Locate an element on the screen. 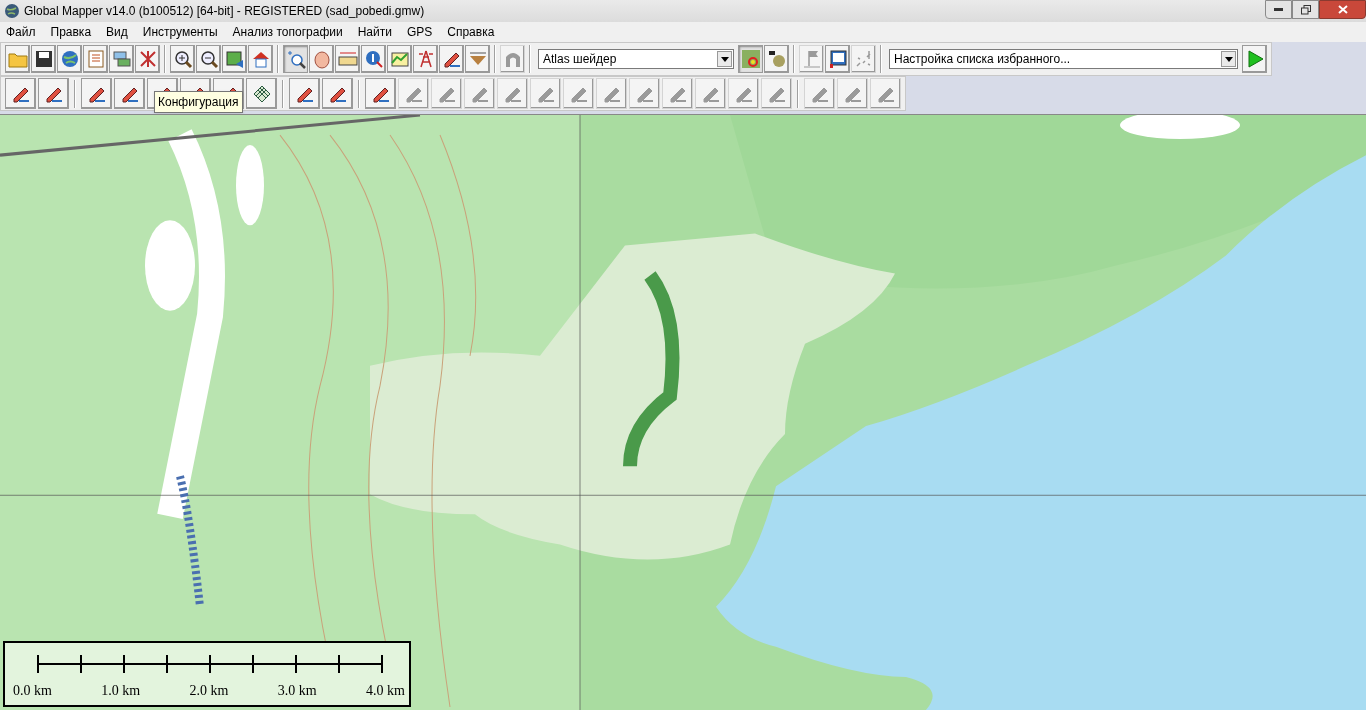  scale-label: 4.0 km is located at coordinates (385, 691).